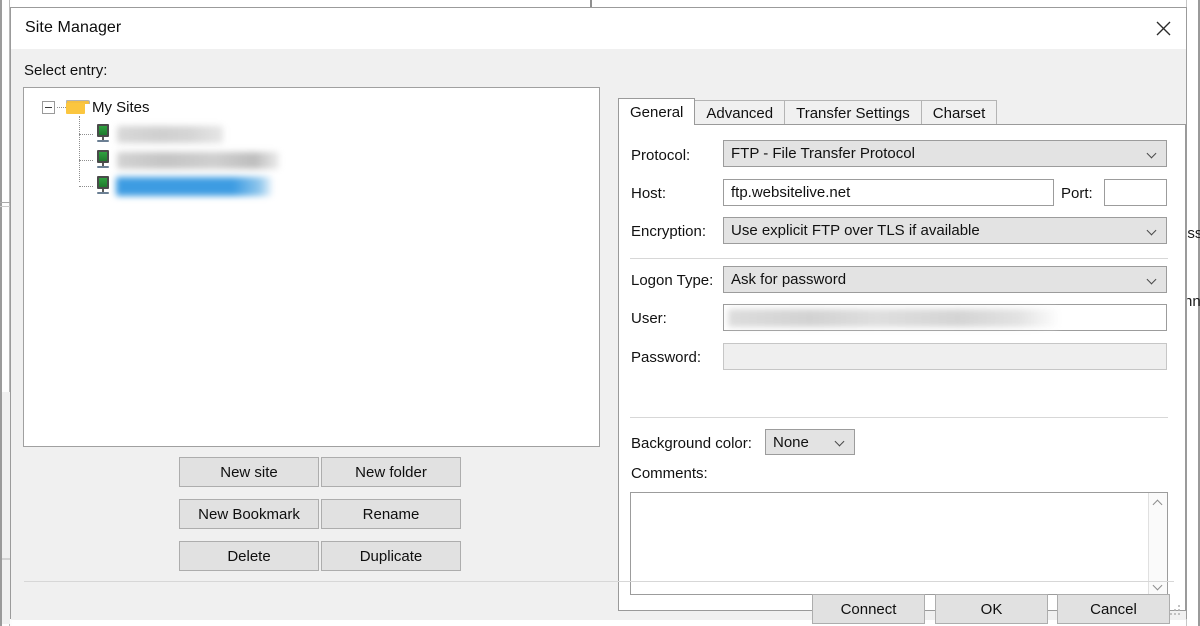 Image resolution: width=1200 pixels, height=626 pixels. Describe the element at coordinates (868, 609) in the screenshot. I see `connect-button: Connect` at that location.